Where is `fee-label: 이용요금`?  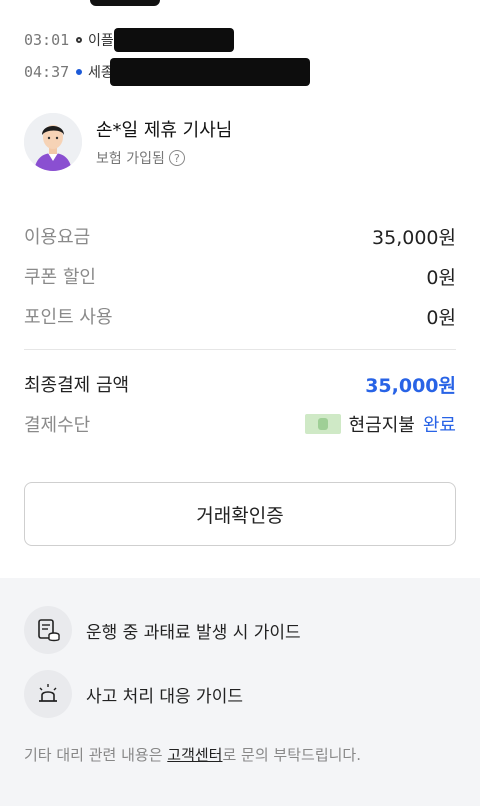
fee-label: 이용요금 is located at coordinates (57, 237).